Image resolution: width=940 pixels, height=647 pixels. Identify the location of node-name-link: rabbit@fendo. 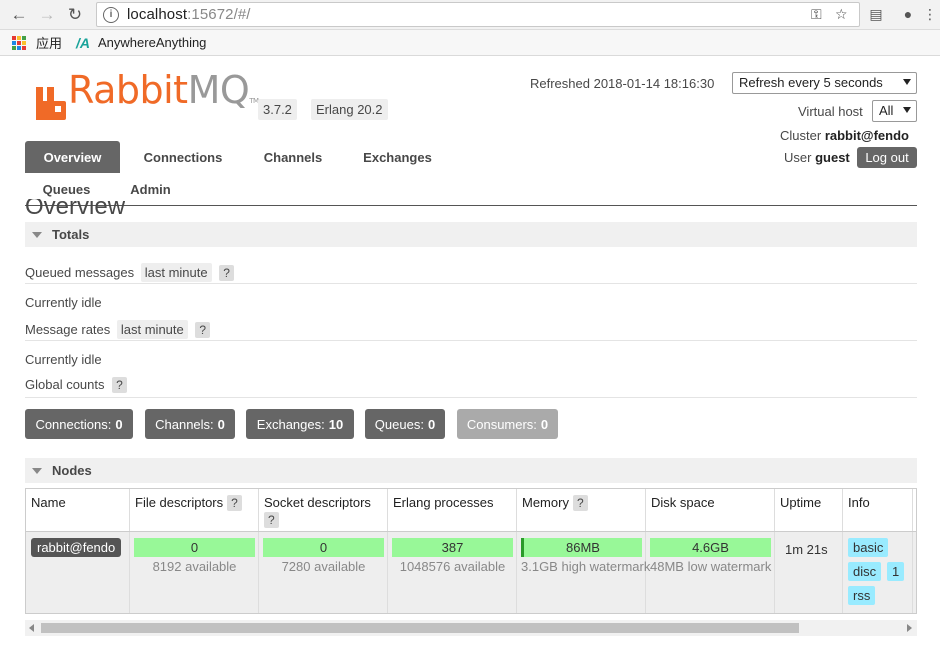
(76, 547).